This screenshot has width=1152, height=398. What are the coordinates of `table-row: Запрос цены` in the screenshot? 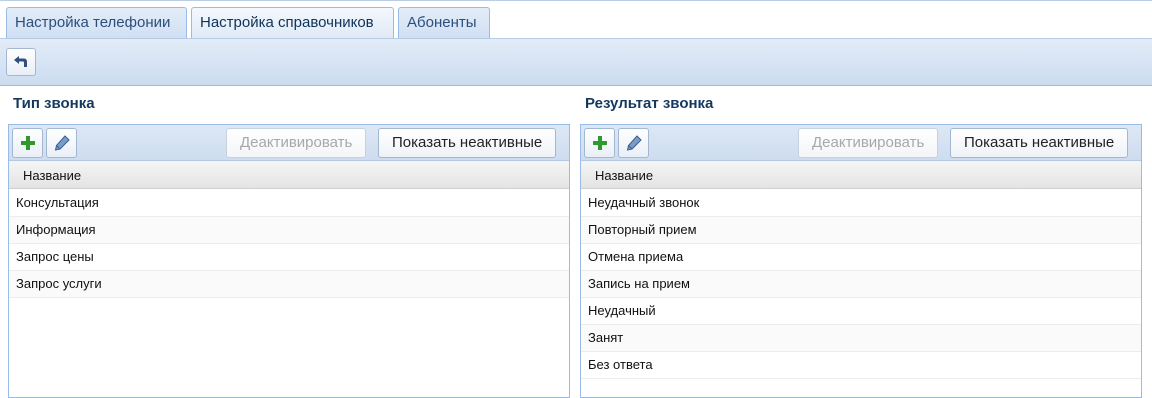 It's located at (289, 257).